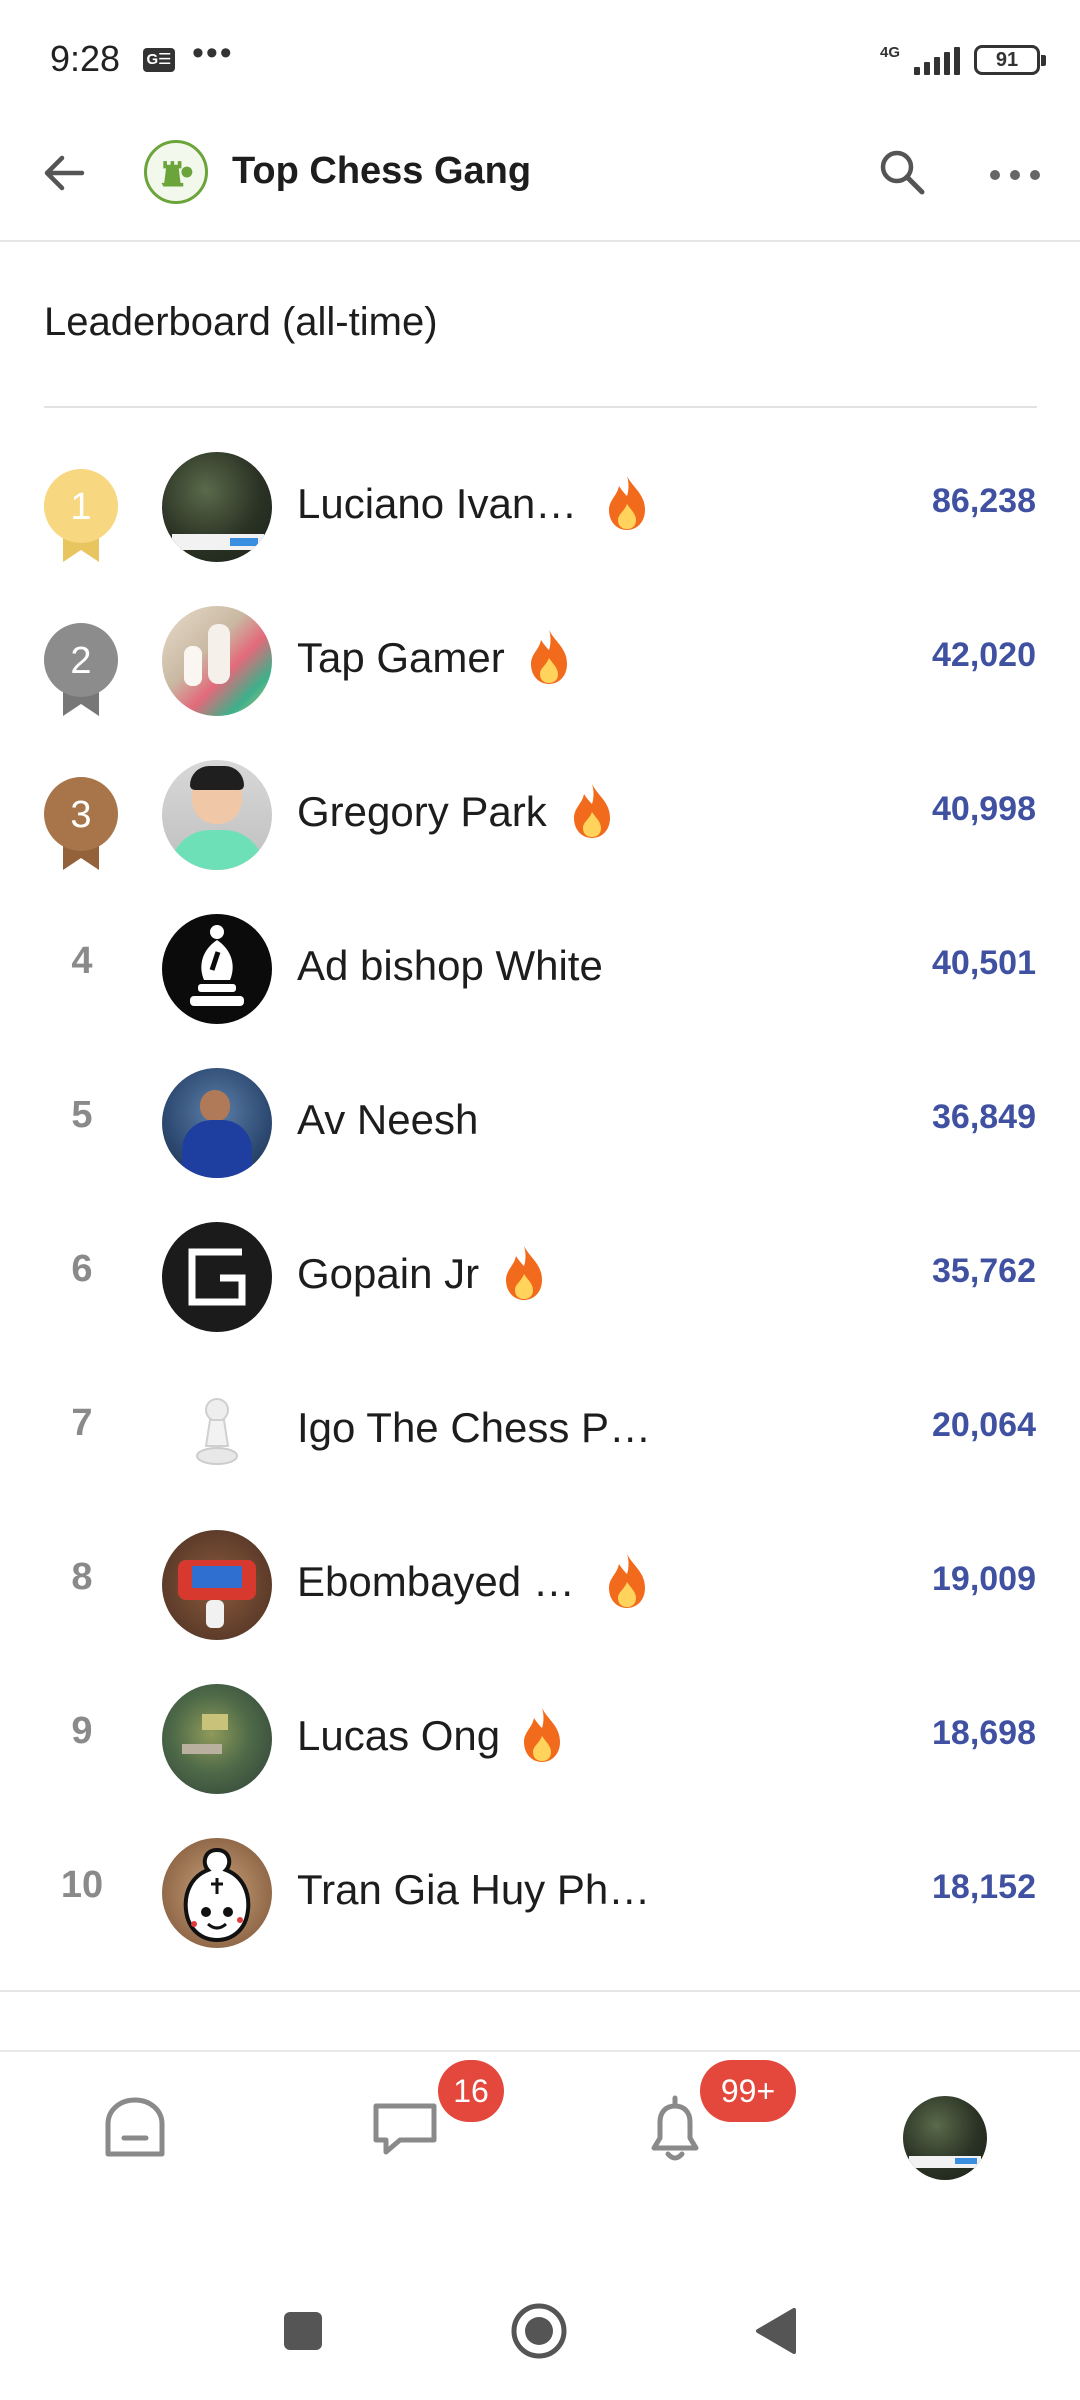 This screenshot has height=2400, width=1080. What do you see at coordinates (82, 1269) in the screenshot?
I see `rank-number: 6` at bounding box center [82, 1269].